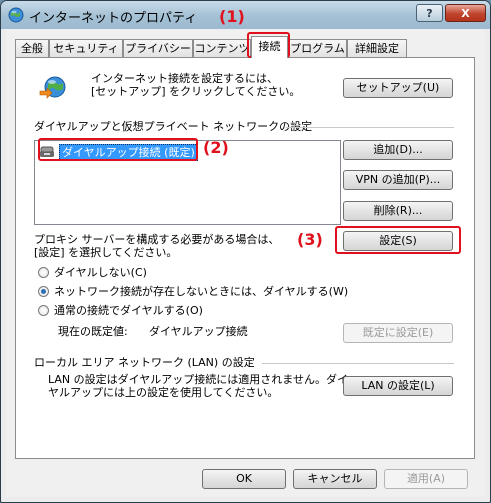 The width and height of the screenshot is (491, 503). What do you see at coordinates (184, 78) in the screenshot?
I see `setup-instruction-line1: インターネット接続を設定するには、` at bounding box center [184, 78].